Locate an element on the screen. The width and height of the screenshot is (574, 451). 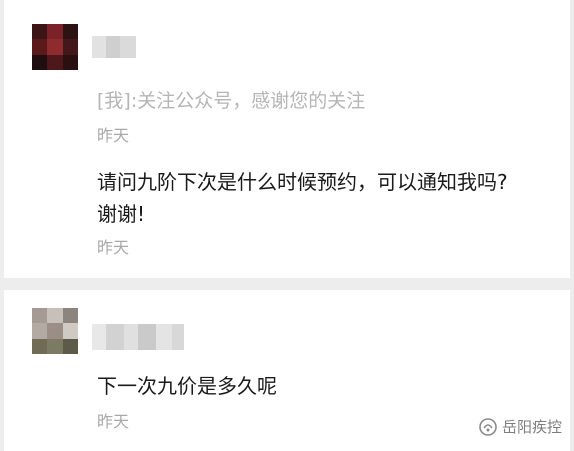
comment-text: 请问九阶下次是什么时候预约，可以通知我吗? 谢谢! is located at coordinates (327, 198).